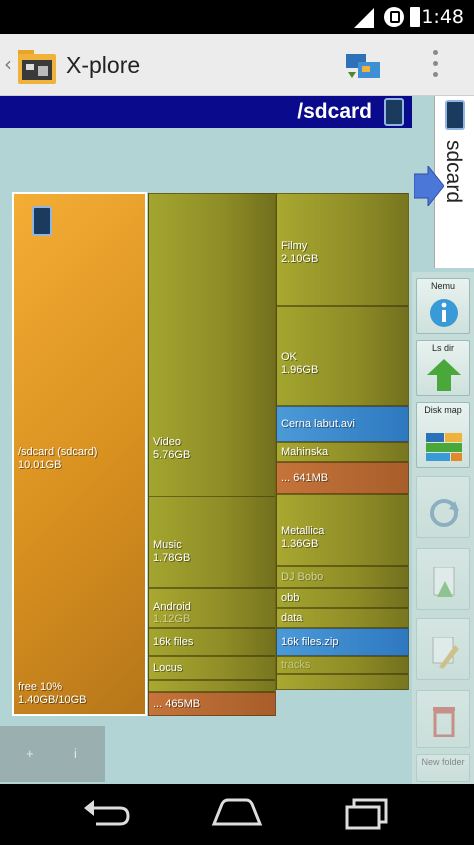 This screenshot has width=474, height=845. I want to click on treemap-file-cerna-labut: Cerna labut.avi, so click(342, 424).